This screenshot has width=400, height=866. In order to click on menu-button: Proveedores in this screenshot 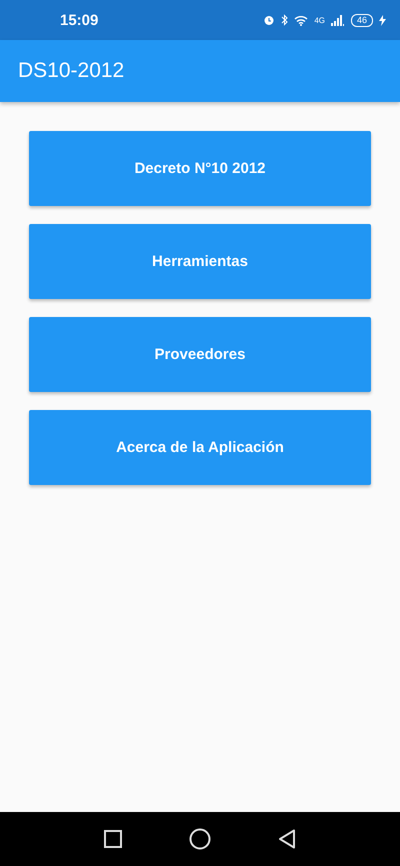, I will do `click(200, 354)`.